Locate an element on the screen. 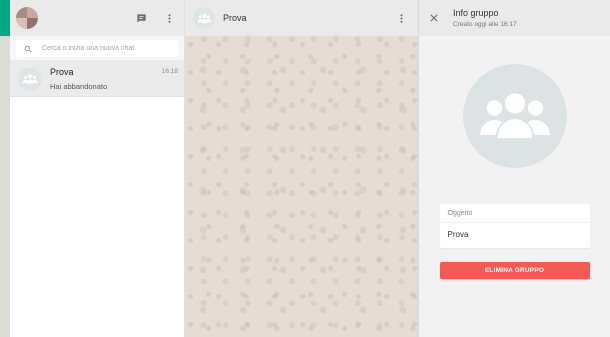 This screenshot has width=610, height=337. subject-card: Oggetto Prova is located at coordinates (514, 226).